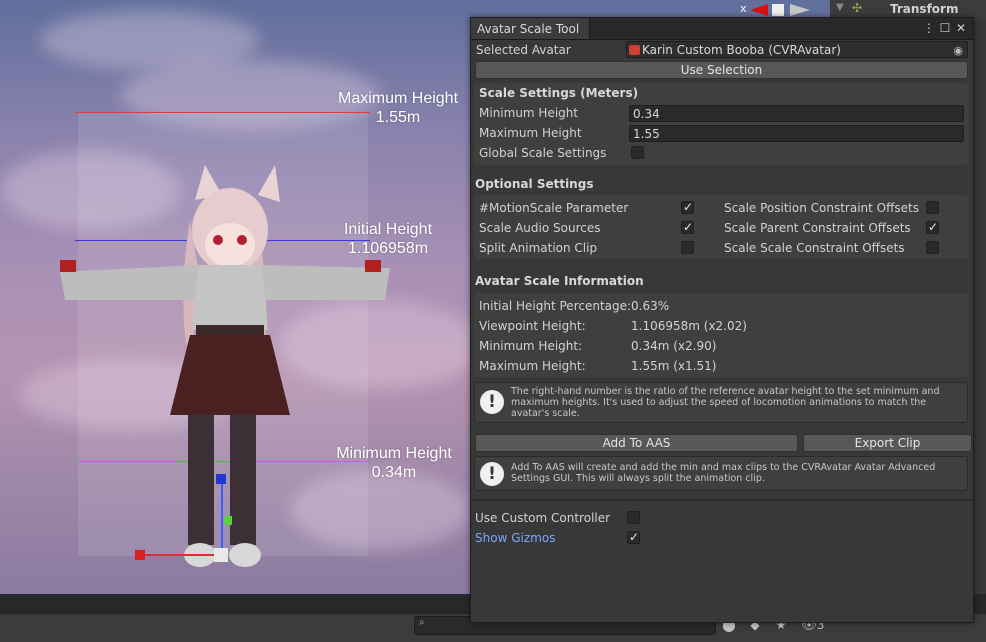 The width and height of the screenshot is (986, 642). Describe the element at coordinates (817, 228) in the screenshot. I see `scale-parent-constraint-label: Scale Parent Constraint Offsets` at that location.